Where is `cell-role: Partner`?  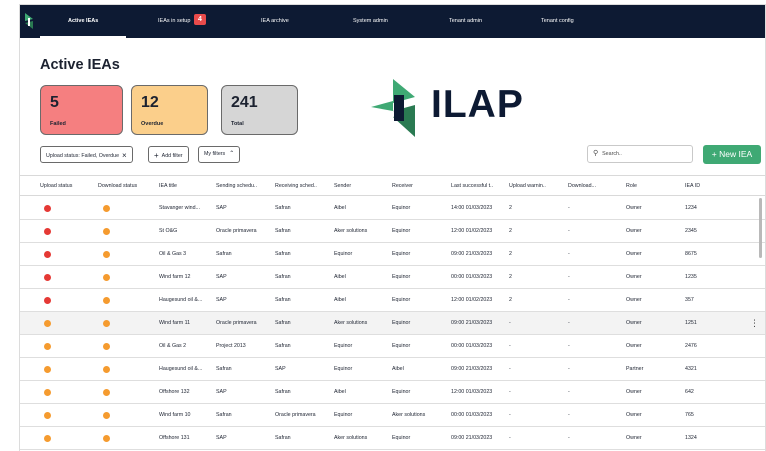 cell-role: Partner is located at coordinates (635, 369).